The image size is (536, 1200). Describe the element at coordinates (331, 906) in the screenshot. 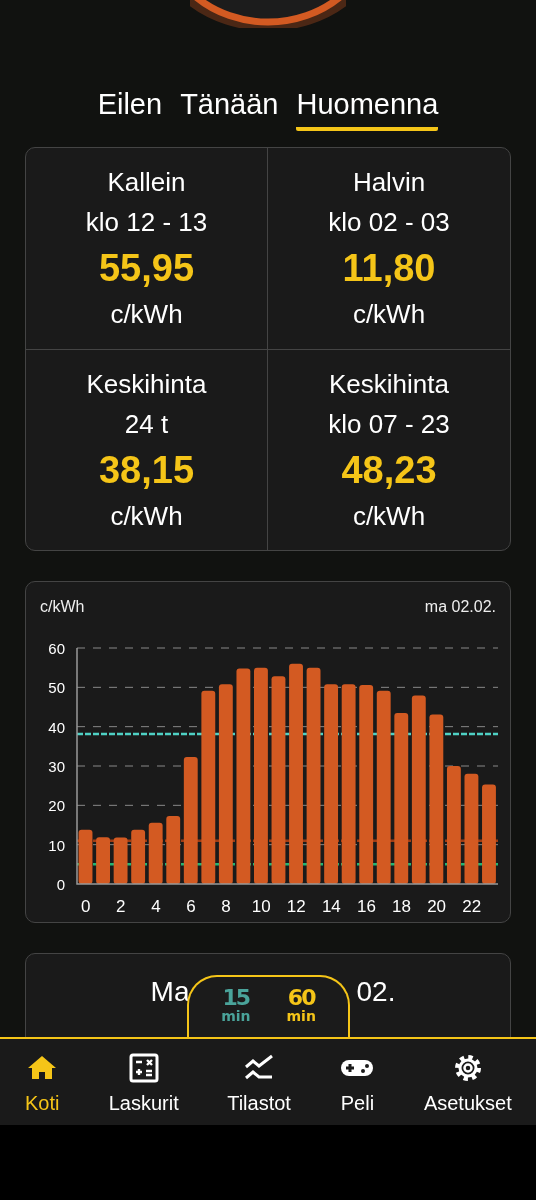

I see `x-tick-label: 14` at that location.